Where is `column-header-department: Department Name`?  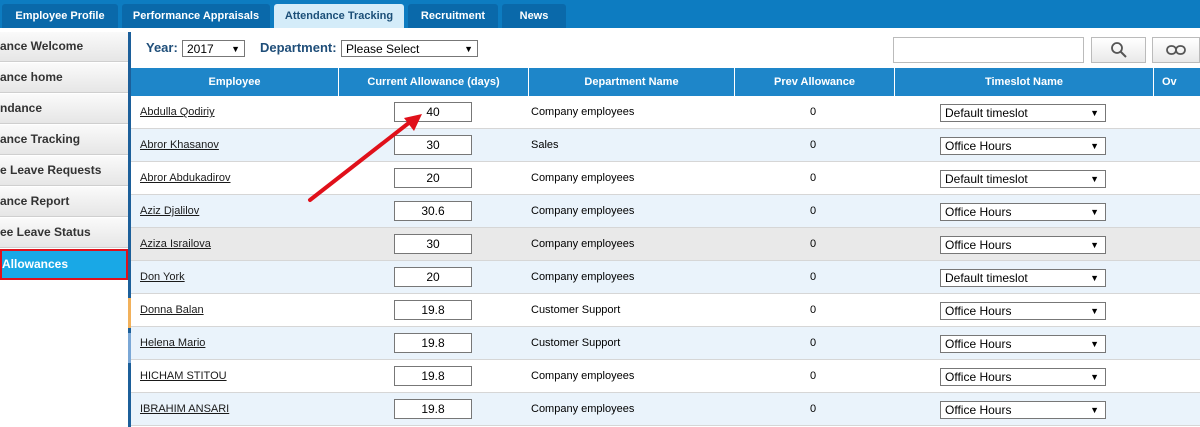 column-header-department: Department Name is located at coordinates (631, 82).